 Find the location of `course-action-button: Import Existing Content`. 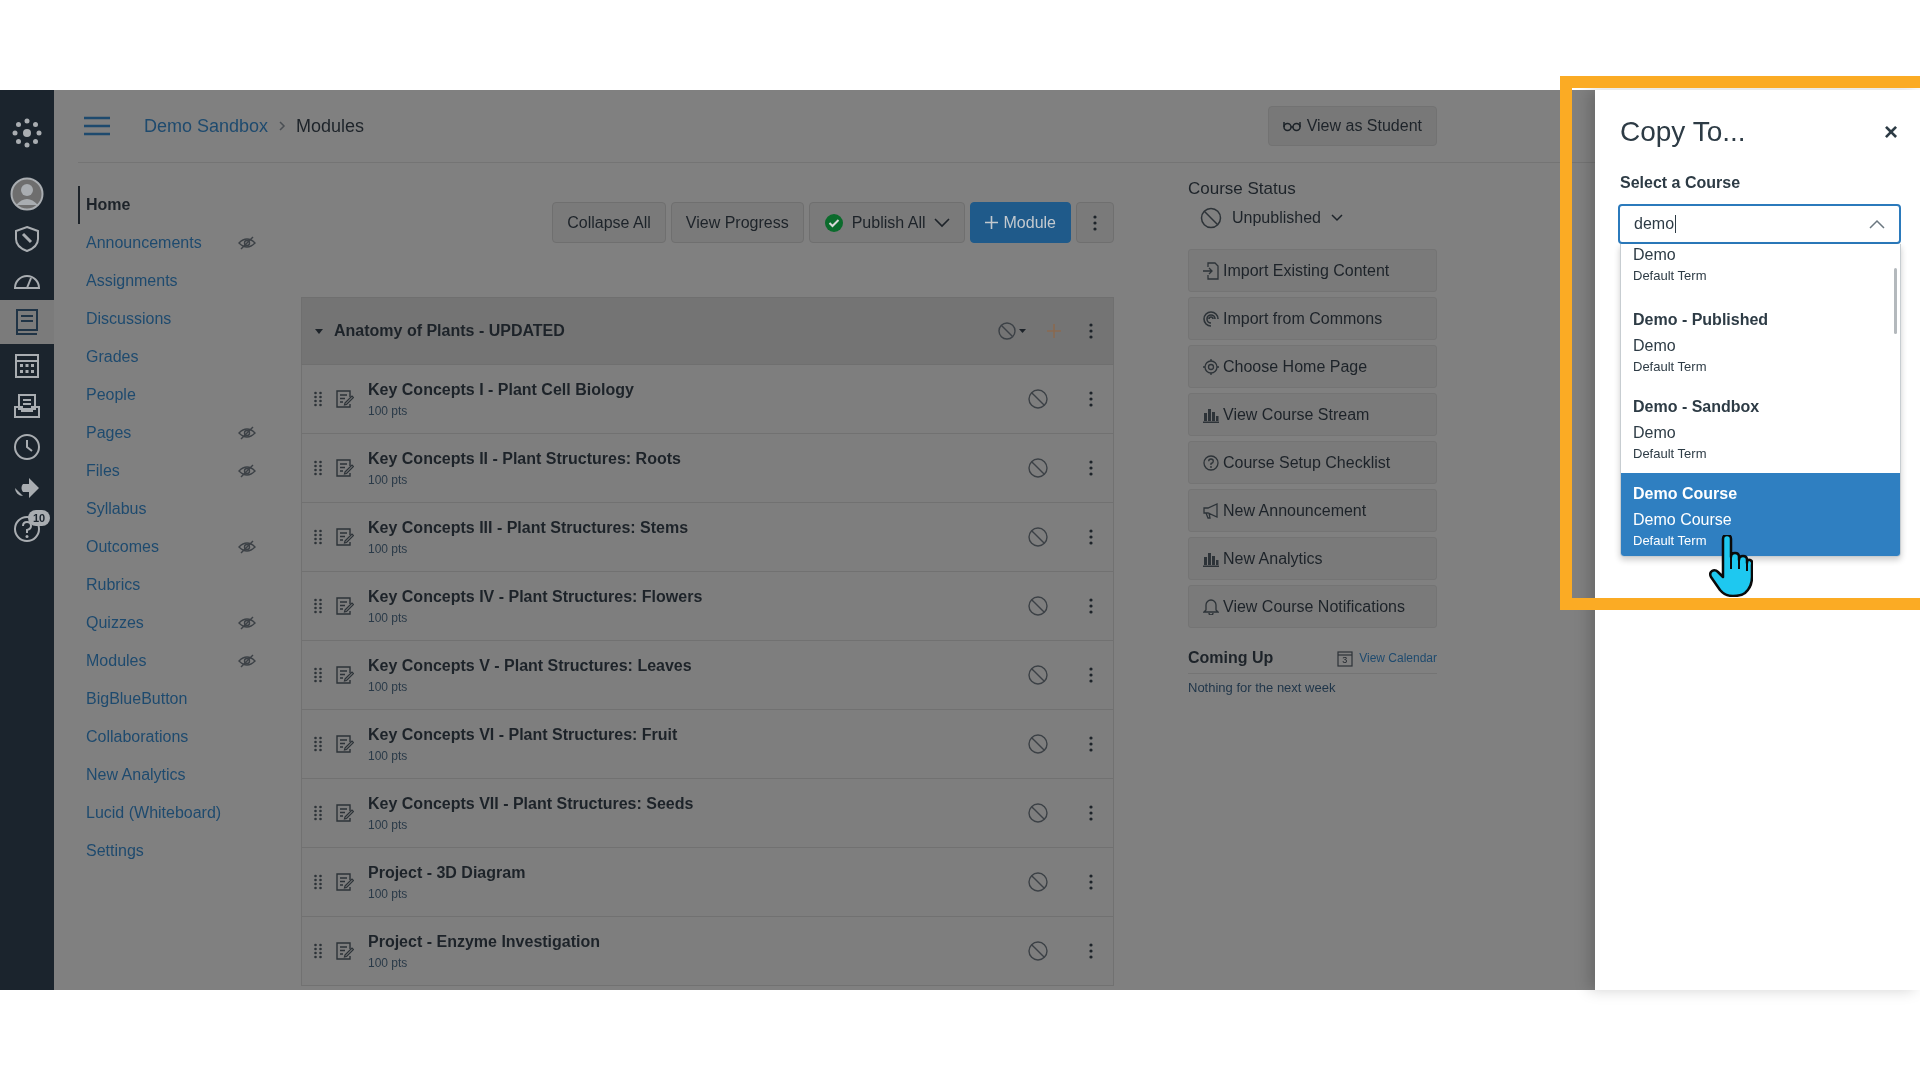

course-action-button: Import Existing Content is located at coordinates (1312, 270).